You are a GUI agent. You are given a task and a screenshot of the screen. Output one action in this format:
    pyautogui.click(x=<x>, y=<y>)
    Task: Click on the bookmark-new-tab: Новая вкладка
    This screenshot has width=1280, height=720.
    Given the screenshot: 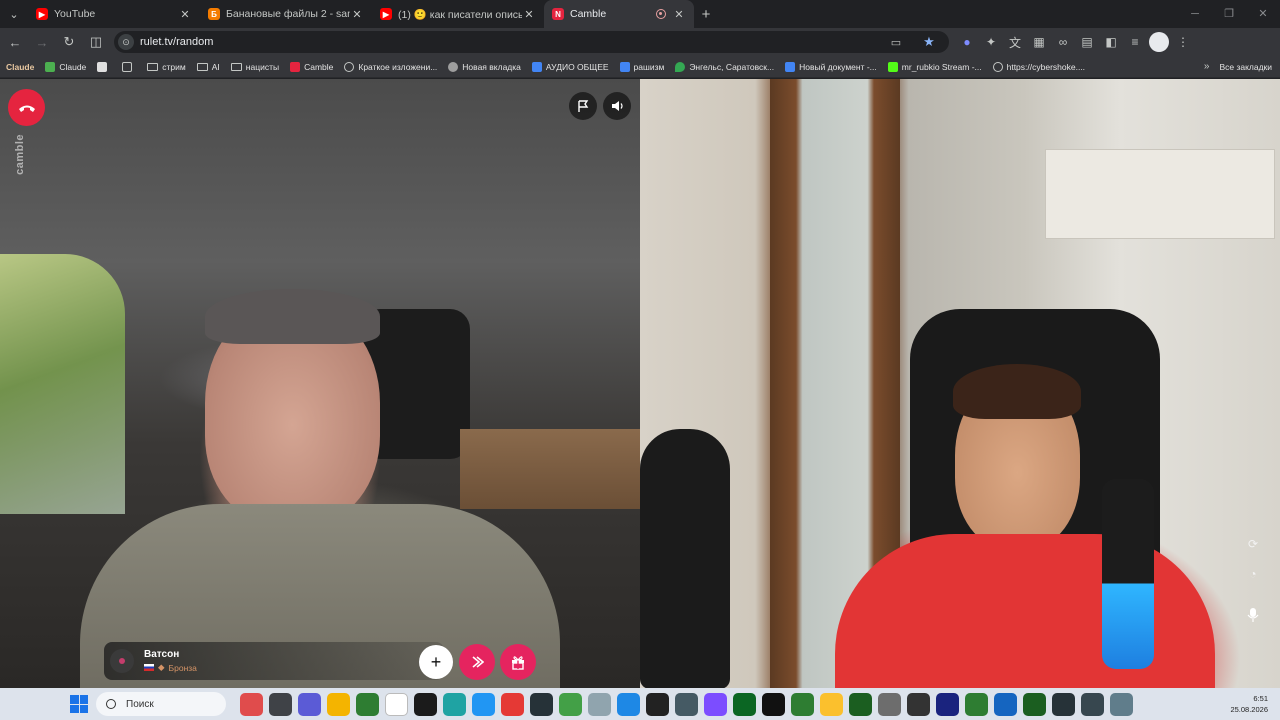 What is the action you would take?
    pyautogui.click(x=484, y=66)
    